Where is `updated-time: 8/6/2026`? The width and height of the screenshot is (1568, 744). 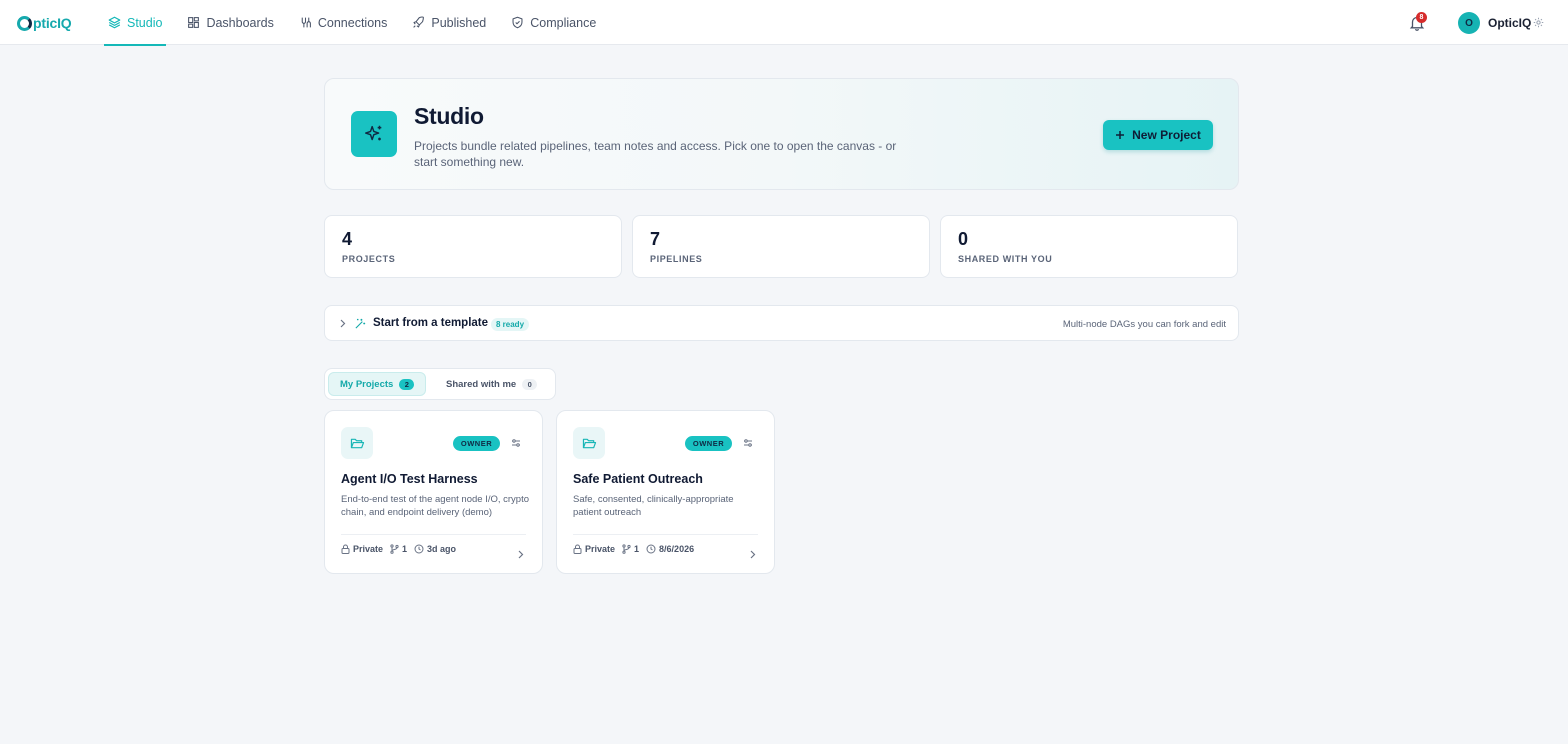
updated-time: 8/6/2026 is located at coordinates (670, 549).